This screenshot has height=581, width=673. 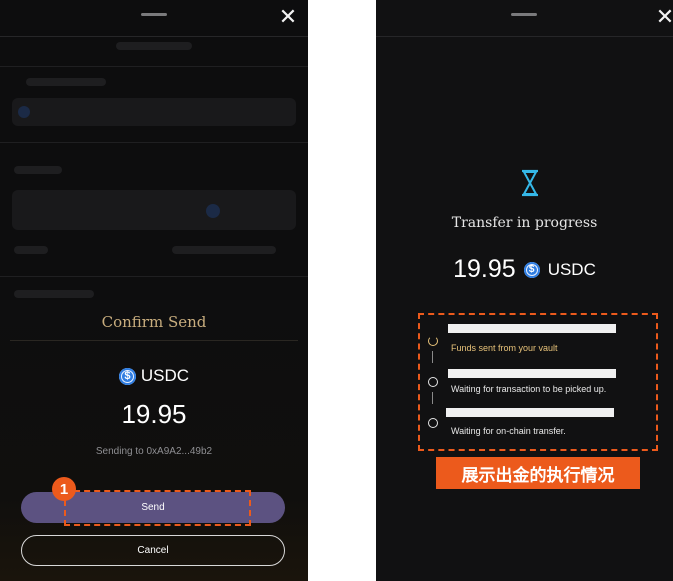 What do you see at coordinates (538, 382) in the screenshot?
I see `steps-highlight` at bounding box center [538, 382].